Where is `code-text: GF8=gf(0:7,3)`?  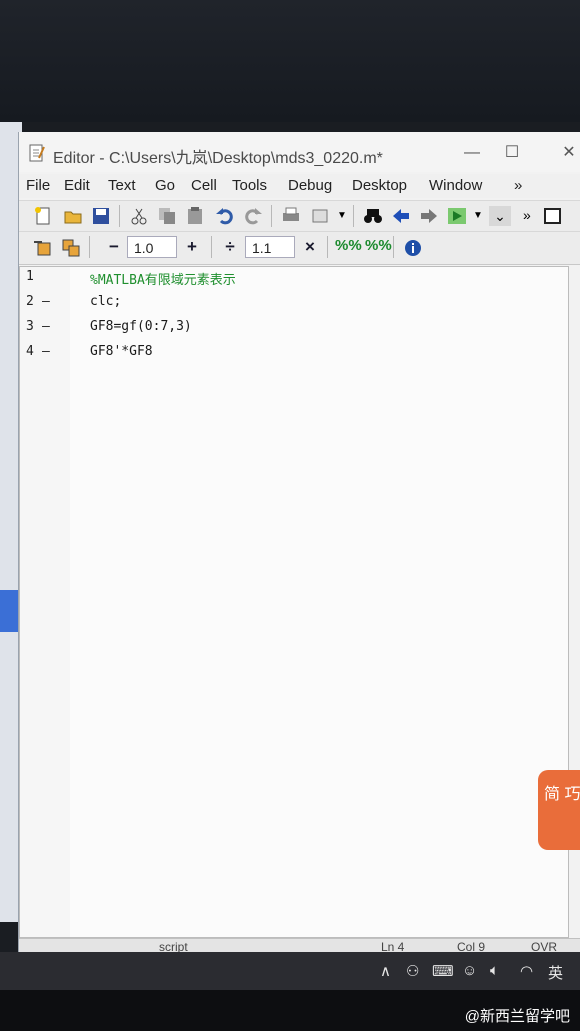
code-text: GF8=gf(0:7,3) is located at coordinates (141, 326).